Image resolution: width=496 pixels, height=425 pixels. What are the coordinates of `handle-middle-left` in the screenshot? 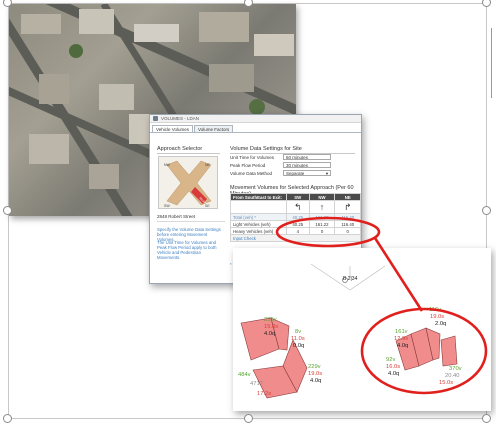 It's located at (7, 210).